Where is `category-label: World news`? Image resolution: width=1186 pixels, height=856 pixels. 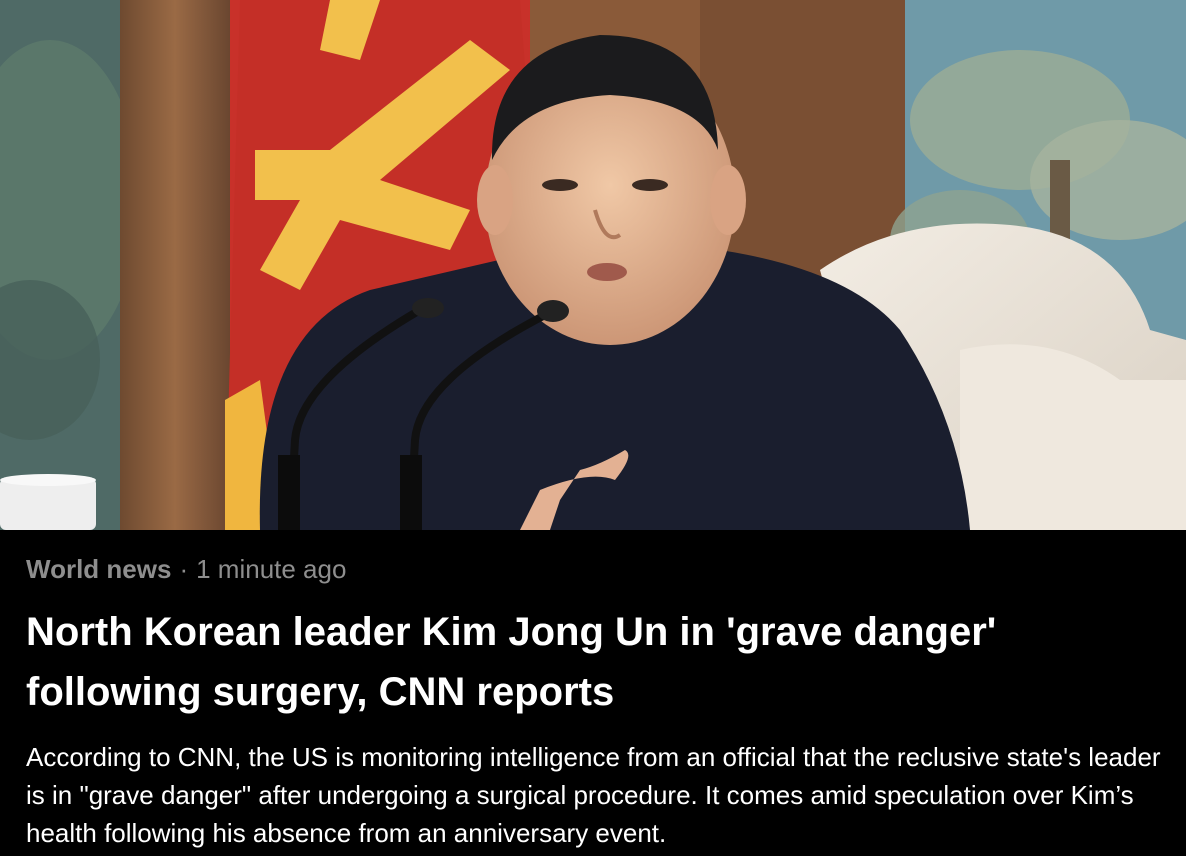
category-label: World news is located at coordinates (98, 569).